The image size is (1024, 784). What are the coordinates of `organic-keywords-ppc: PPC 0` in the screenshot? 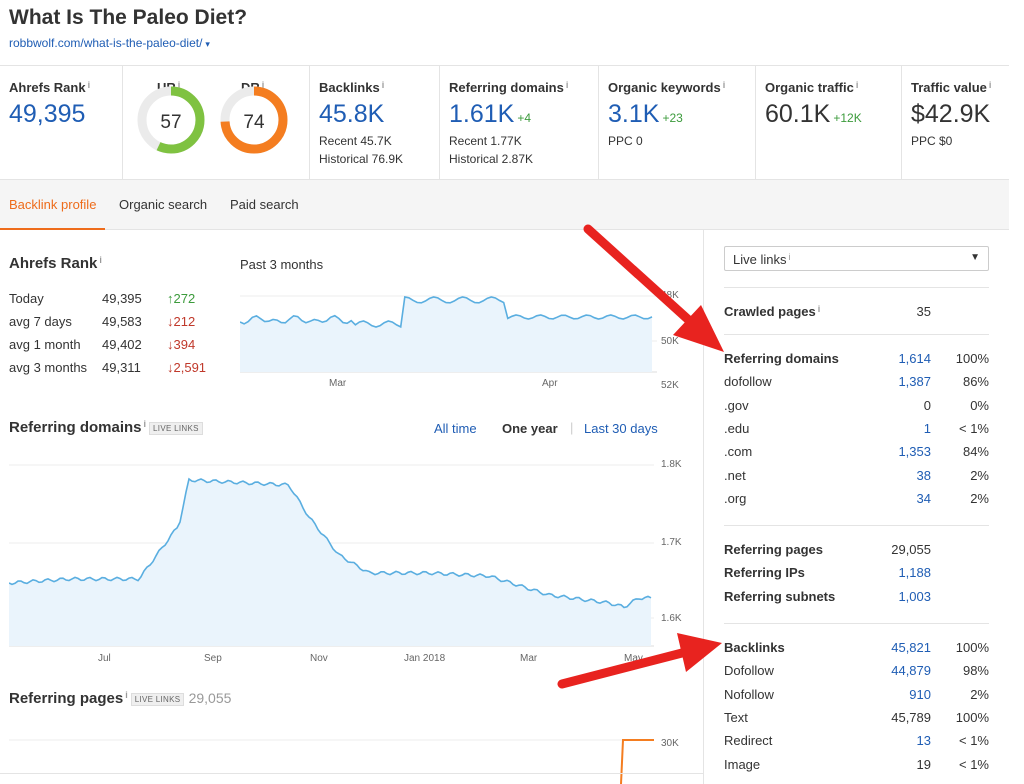 It's located at (625, 141).